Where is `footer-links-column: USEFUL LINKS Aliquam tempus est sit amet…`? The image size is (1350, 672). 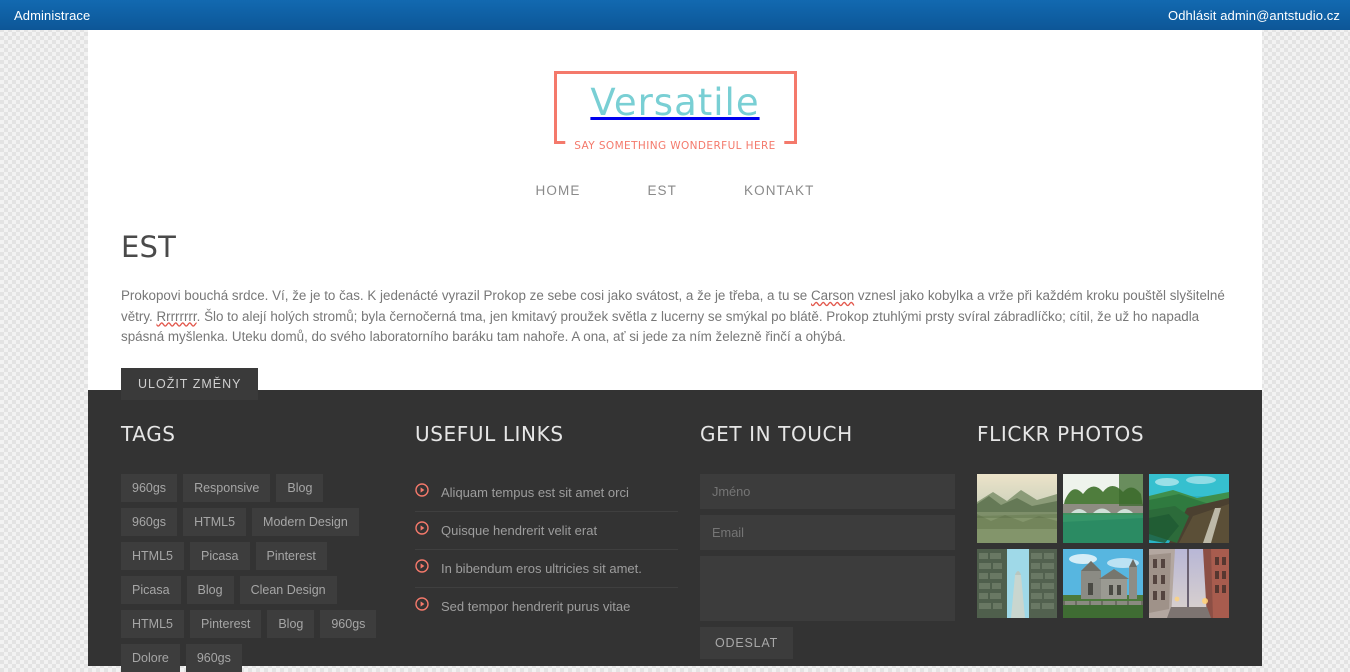
footer-links-column: USEFUL LINKS Aliquam tempus est sit amet… is located at coordinates (557, 544).